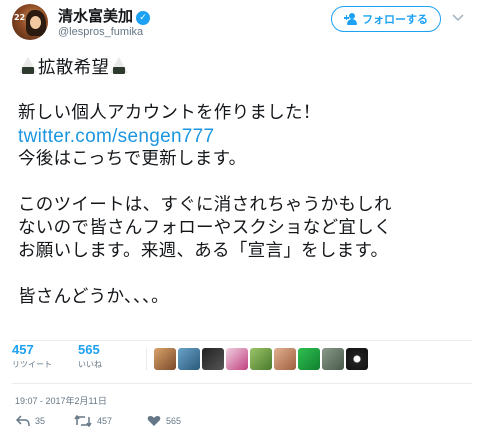 The height and width of the screenshot is (431, 484). Describe the element at coordinates (351, 19) in the screenshot. I see `add-user-icon` at that location.